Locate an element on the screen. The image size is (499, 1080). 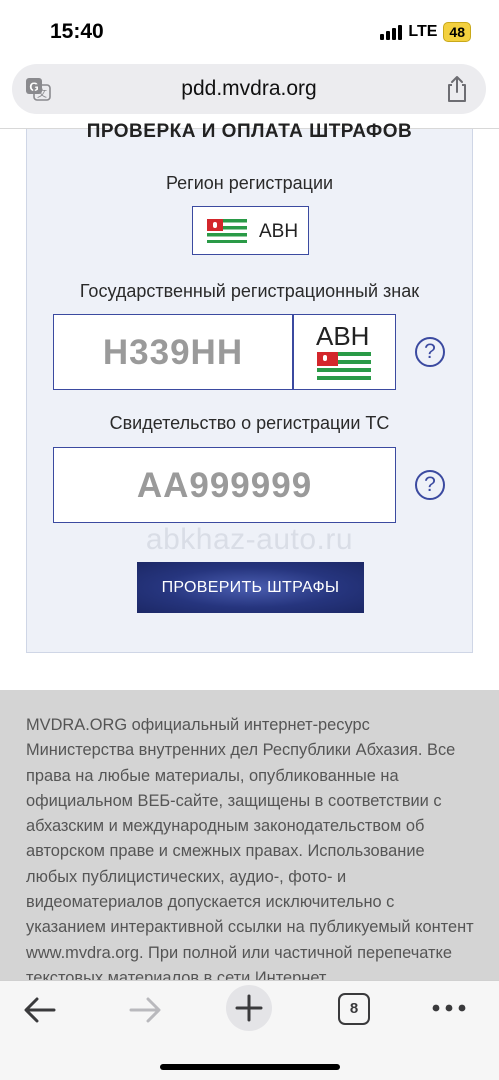
status-bar: 15:40 LTE 48 is located at coordinates (249, 32).